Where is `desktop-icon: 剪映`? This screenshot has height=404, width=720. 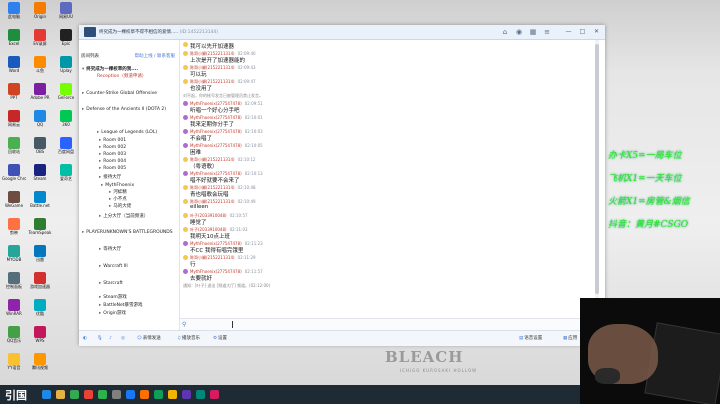 desktop-icon: 剪映 is located at coordinates (14, 230).